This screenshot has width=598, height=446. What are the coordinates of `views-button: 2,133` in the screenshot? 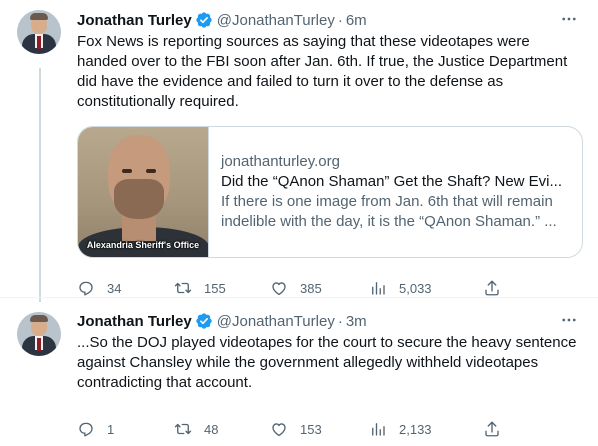 It's located at (400, 429).